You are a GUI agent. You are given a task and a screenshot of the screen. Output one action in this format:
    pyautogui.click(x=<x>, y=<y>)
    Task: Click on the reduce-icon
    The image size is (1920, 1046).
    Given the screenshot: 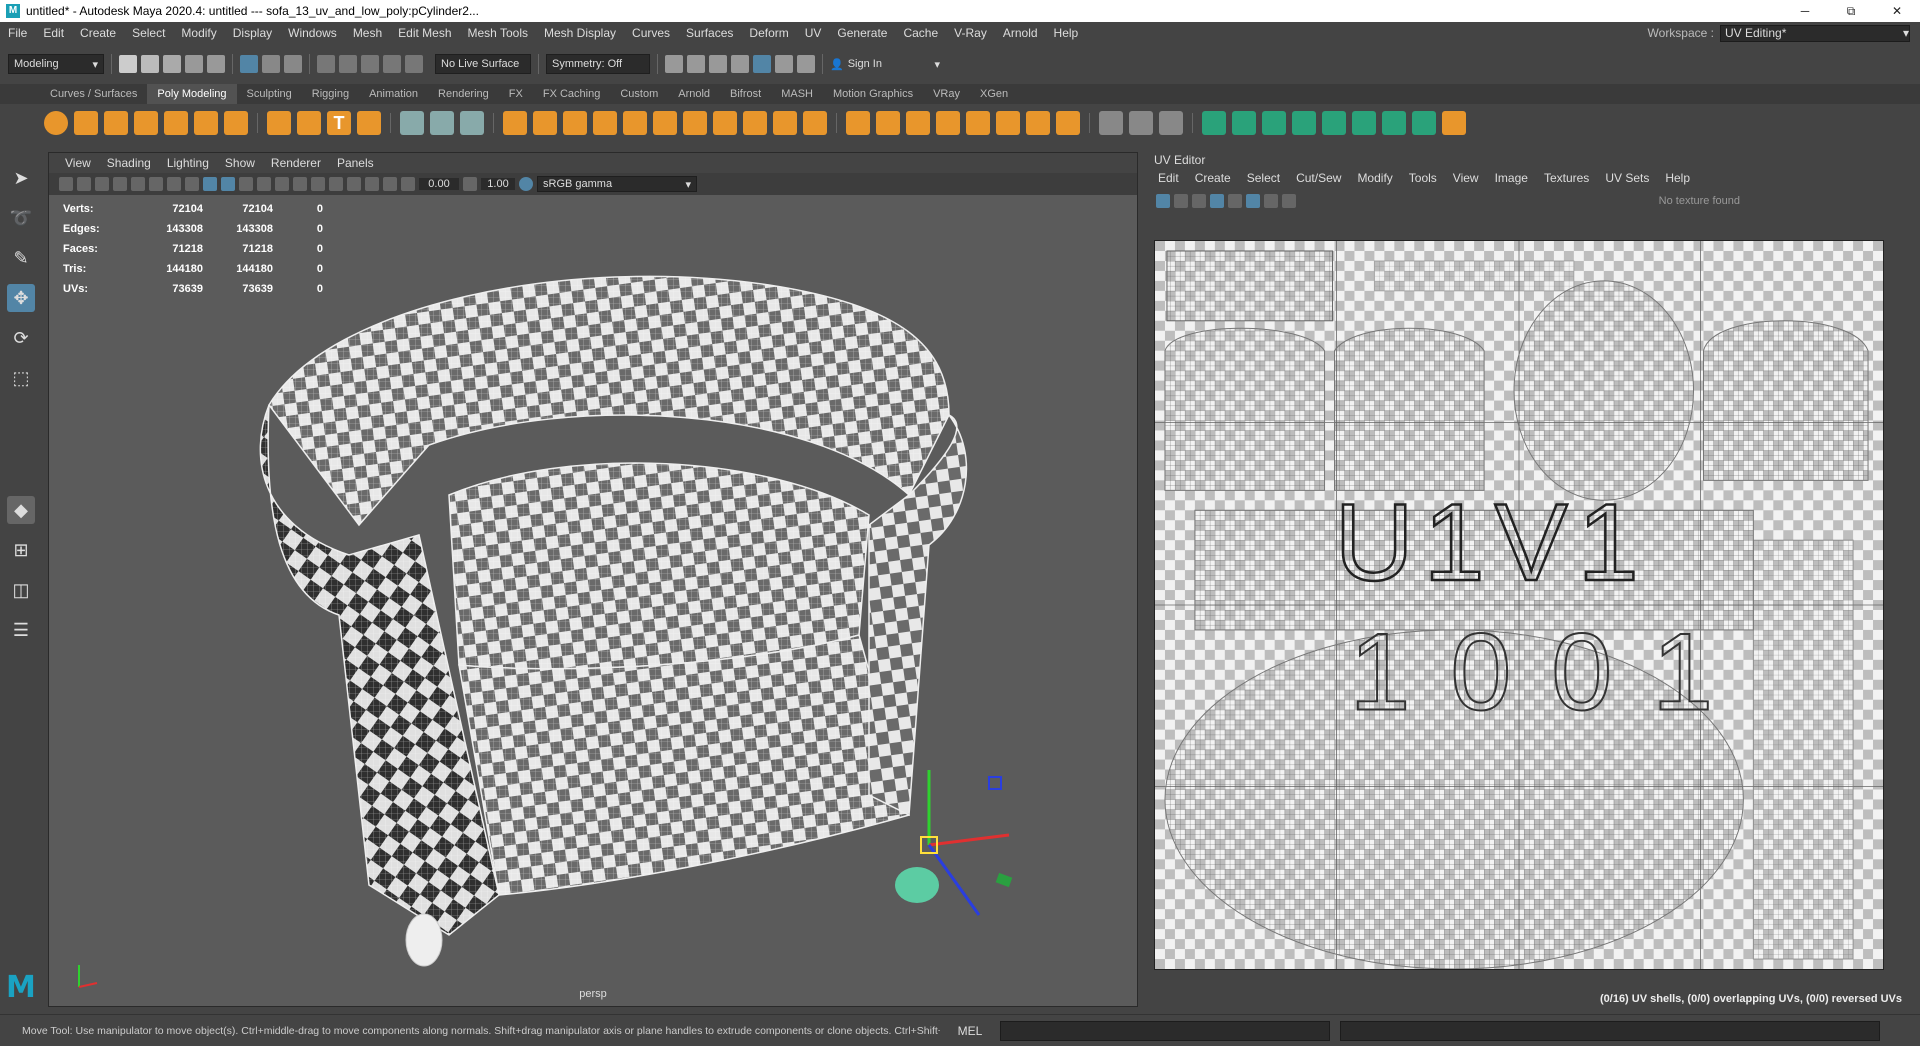 What is the action you would take?
    pyautogui.click(x=605, y=123)
    